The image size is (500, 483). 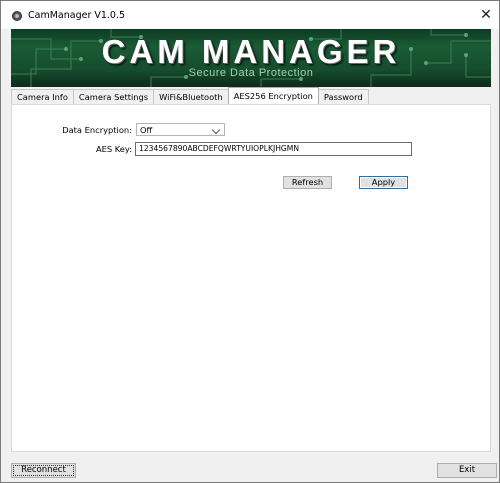 What do you see at coordinates (383, 182) in the screenshot?
I see `apply-button: Apply` at bounding box center [383, 182].